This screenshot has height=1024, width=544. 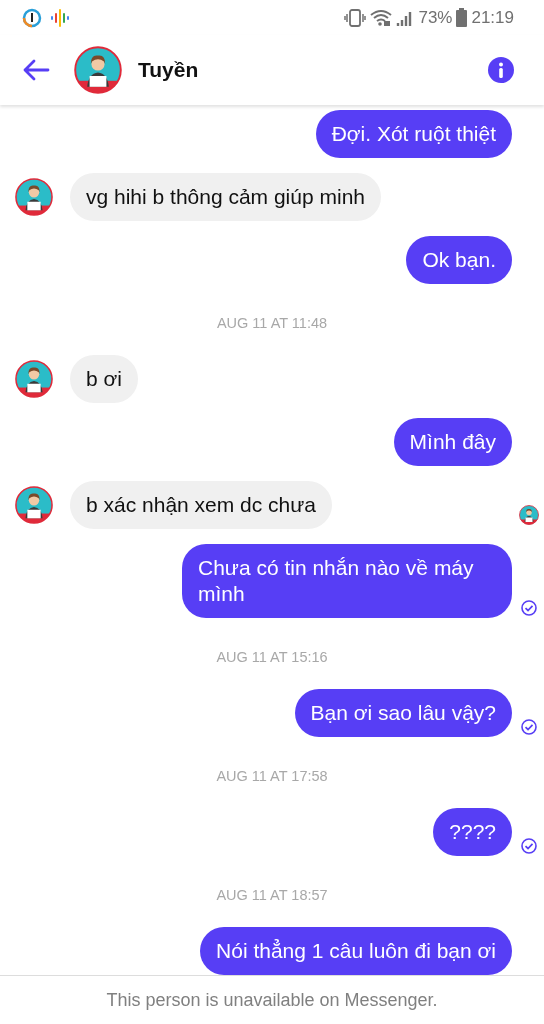 I want to click on timestamp: AUG 11 AT 11:48, so click(x=272, y=323).